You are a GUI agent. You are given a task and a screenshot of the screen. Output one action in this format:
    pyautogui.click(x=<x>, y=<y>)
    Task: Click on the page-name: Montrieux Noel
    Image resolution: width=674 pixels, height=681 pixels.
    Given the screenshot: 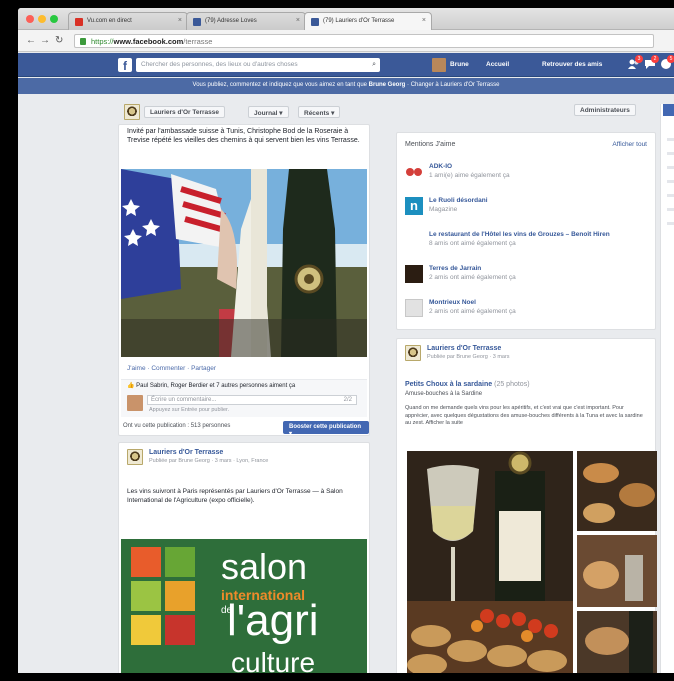 What is the action you would take?
    pyautogui.click(x=452, y=303)
    